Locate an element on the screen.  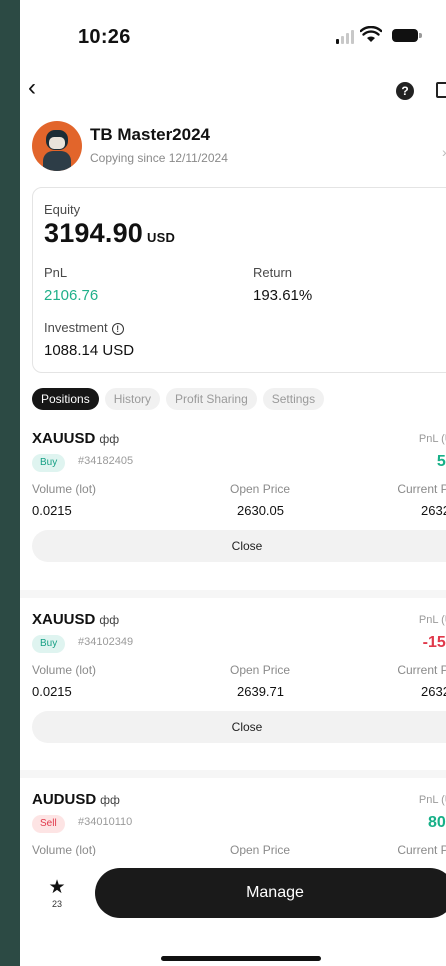
battery-tip is located at coordinates (420, 35).